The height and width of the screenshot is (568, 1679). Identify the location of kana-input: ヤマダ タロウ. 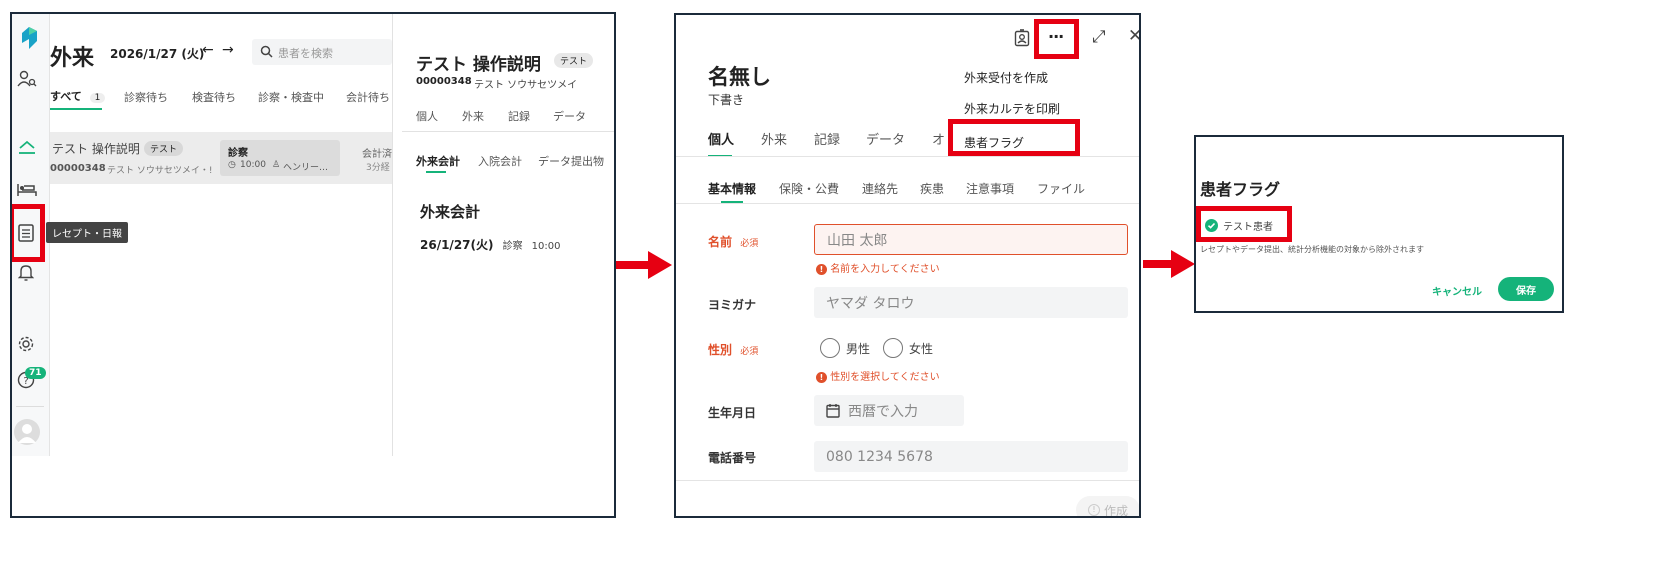
(971, 302).